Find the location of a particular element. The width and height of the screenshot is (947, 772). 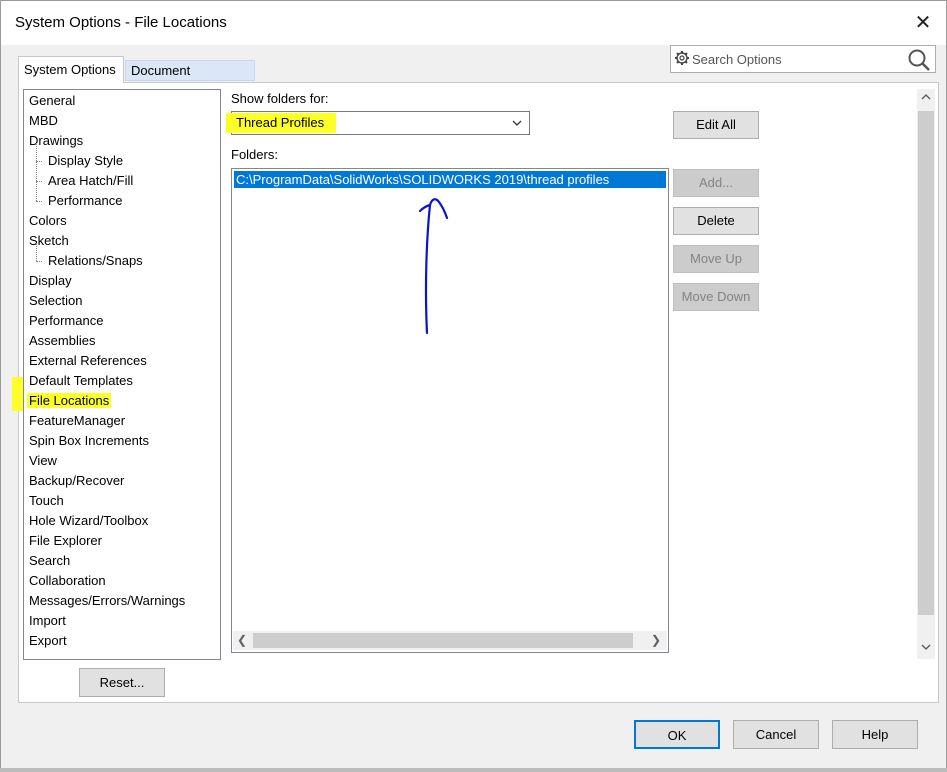

tree-item: Search is located at coordinates (49, 561).